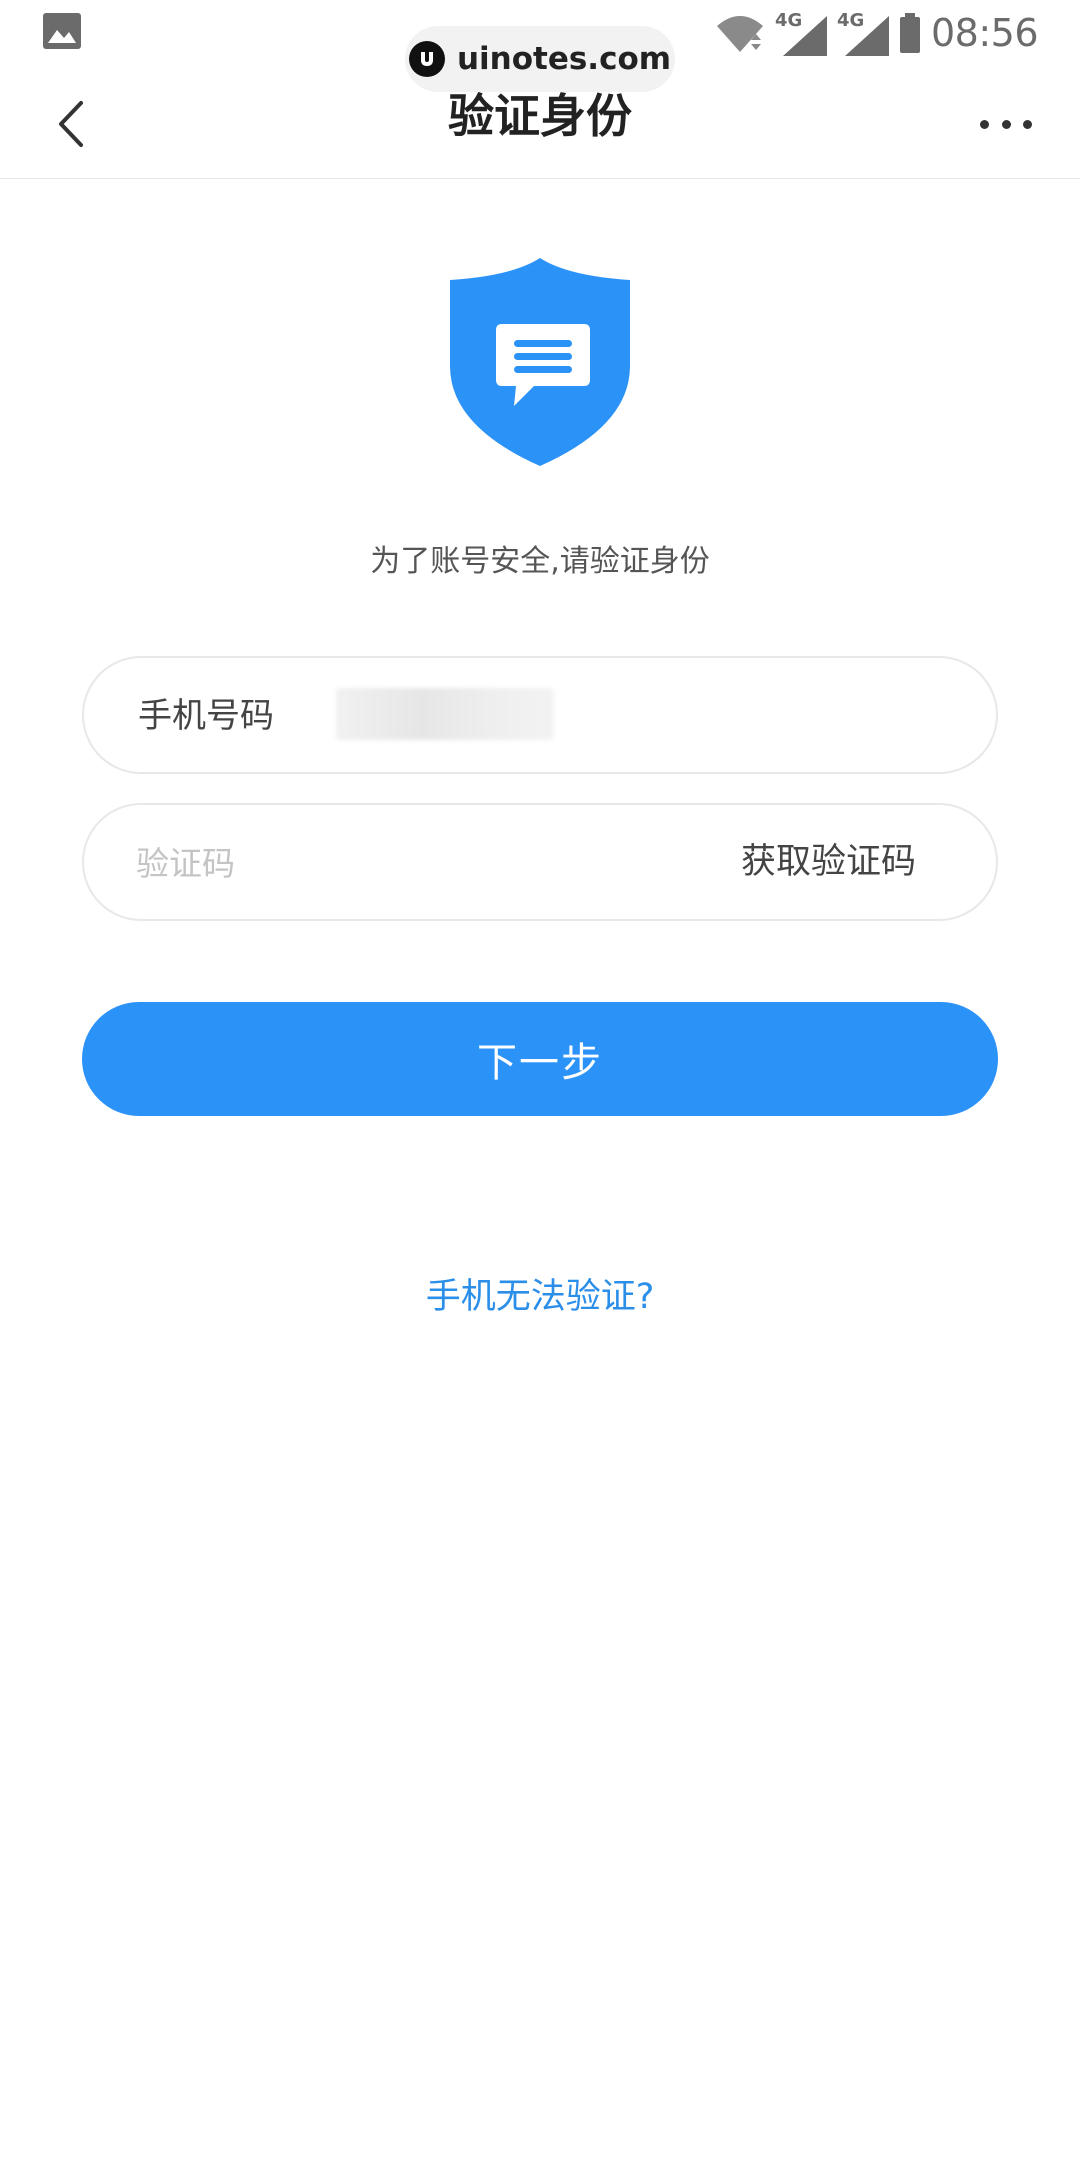 The height and width of the screenshot is (2160, 1080). I want to click on watermark-badge: uinotes.com, so click(540, 59).